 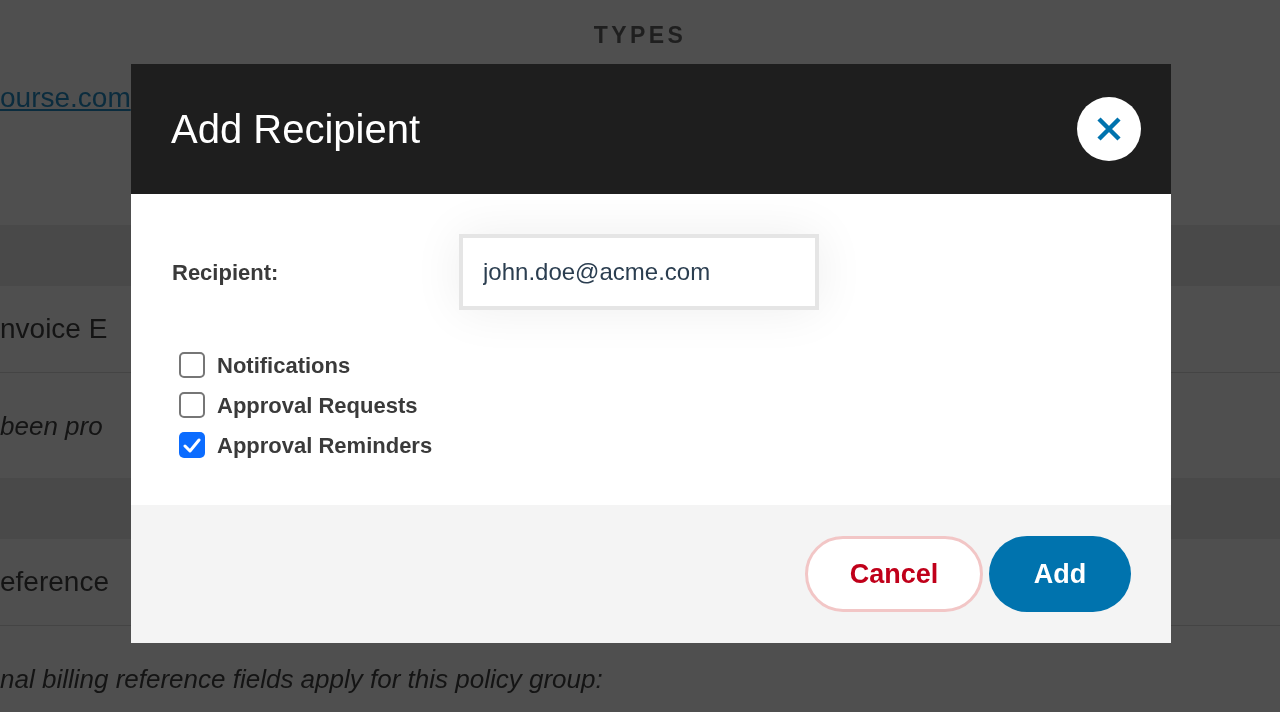 What do you see at coordinates (296, 129) in the screenshot?
I see `dialog-title: Add Recipient` at bounding box center [296, 129].